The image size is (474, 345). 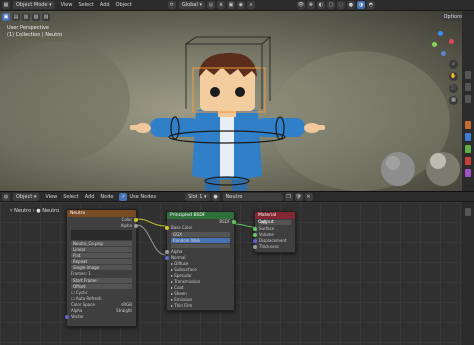 What do you see at coordinates (90, 197) in the screenshot?
I see `node-menu-add: Add` at bounding box center [90, 197].